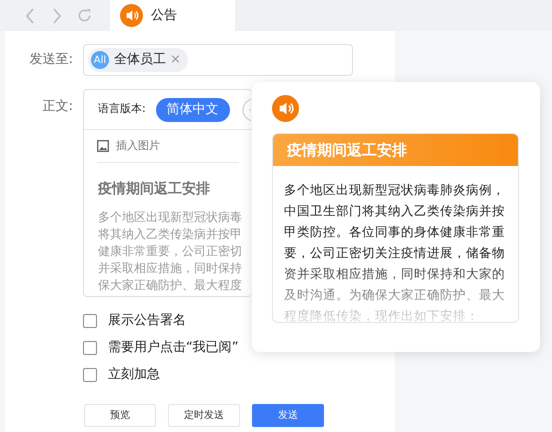 Image resolution: width=552 pixels, height=432 pixels. What do you see at coordinates (395, 150) in the screenshot?
I see `preview-title: 疫情期间返工安排` at bounding box center [395, 150].